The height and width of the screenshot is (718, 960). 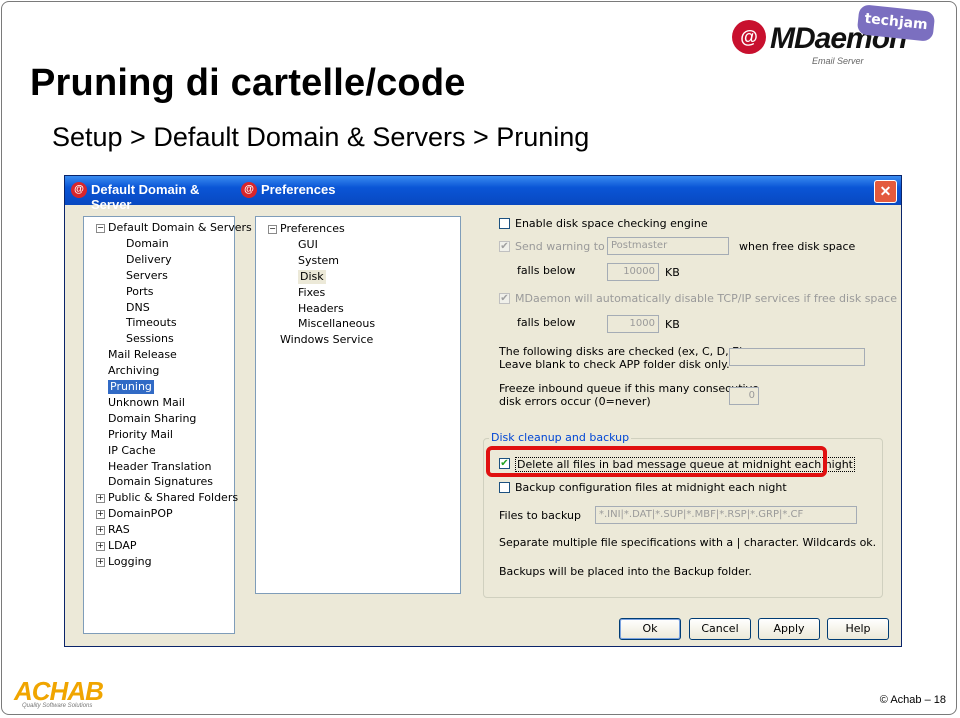 What do you see at coordinates (726, 515) in the screenshot?
I see `files-to-backup-input: *.INI|*.DAT|*.SUP|*.MBF|*.RSP|*.GRP|*.CF` at bounding box center [726, 515].